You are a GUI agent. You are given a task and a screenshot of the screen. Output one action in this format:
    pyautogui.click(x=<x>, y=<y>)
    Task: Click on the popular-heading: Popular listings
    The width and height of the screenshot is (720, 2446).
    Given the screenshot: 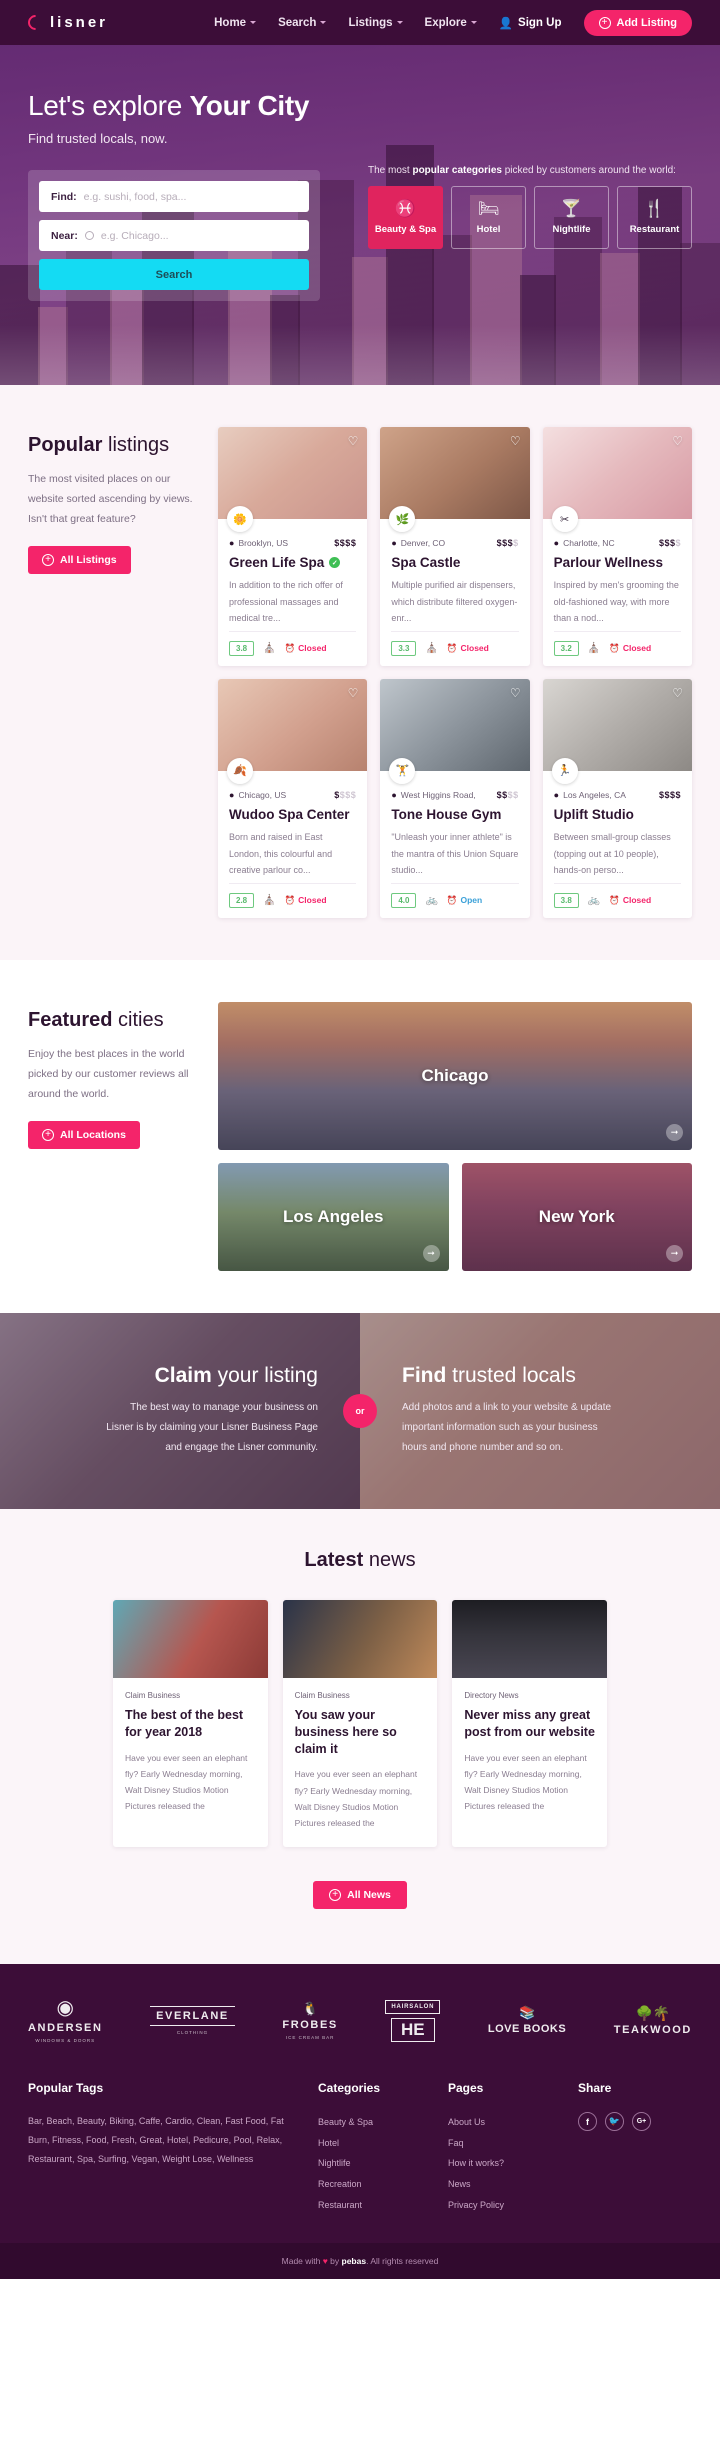 What is the action you would take?
    pyautogui.click(x=113, y=445)
    